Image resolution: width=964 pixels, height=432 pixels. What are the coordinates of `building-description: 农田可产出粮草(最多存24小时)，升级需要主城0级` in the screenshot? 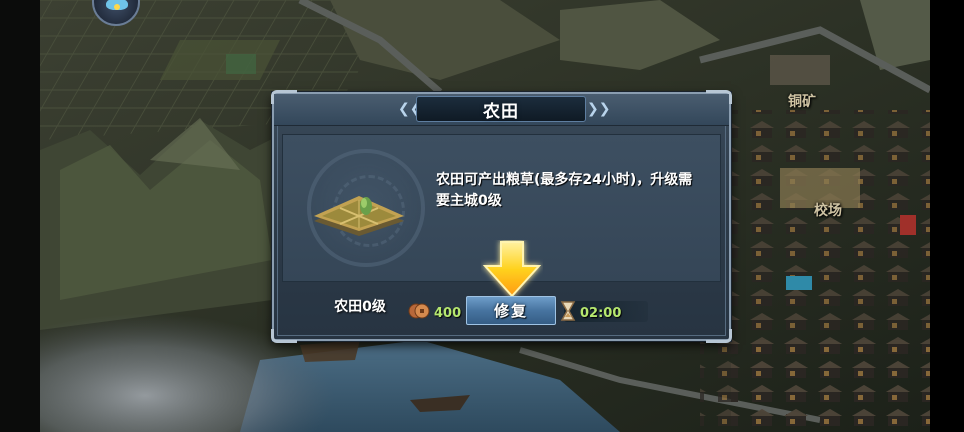 It's located at (564, 190).